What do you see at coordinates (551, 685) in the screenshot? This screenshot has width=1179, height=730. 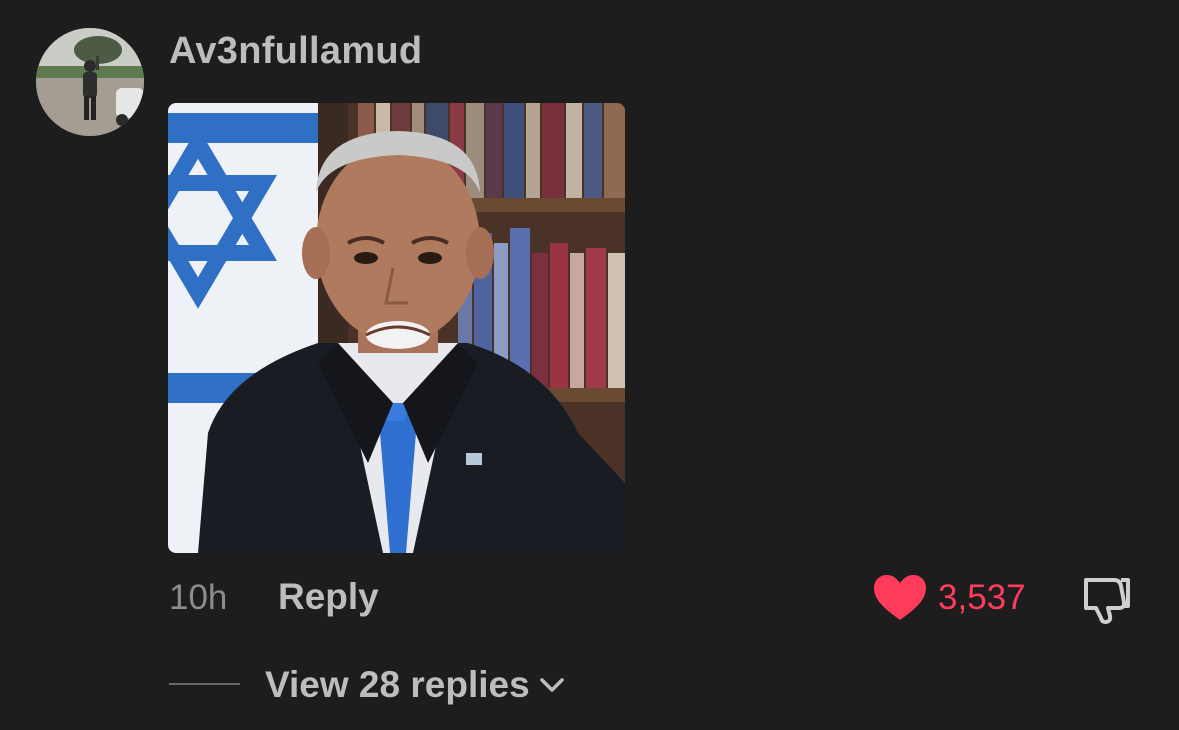 I see `chevron-down-icon` at bounding box center [551, 685].